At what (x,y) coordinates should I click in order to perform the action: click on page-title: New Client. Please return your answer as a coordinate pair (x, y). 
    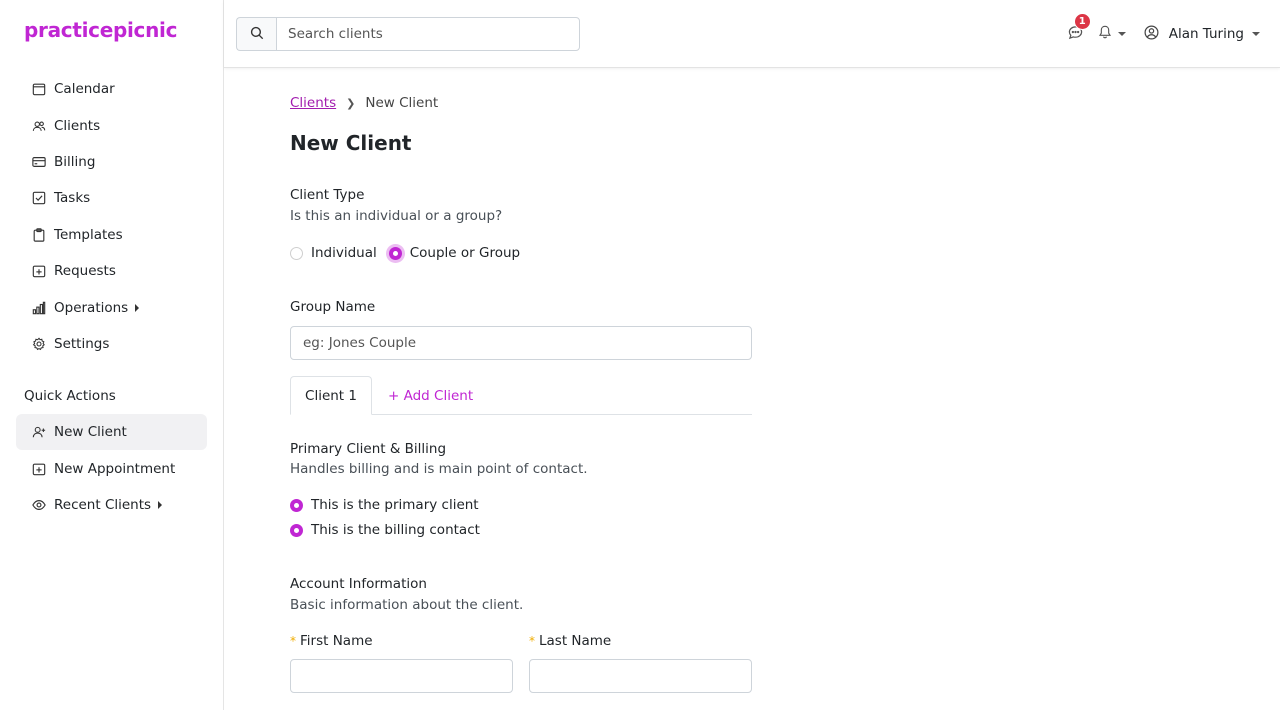
    Looking at the image, I should click on (351, 143).